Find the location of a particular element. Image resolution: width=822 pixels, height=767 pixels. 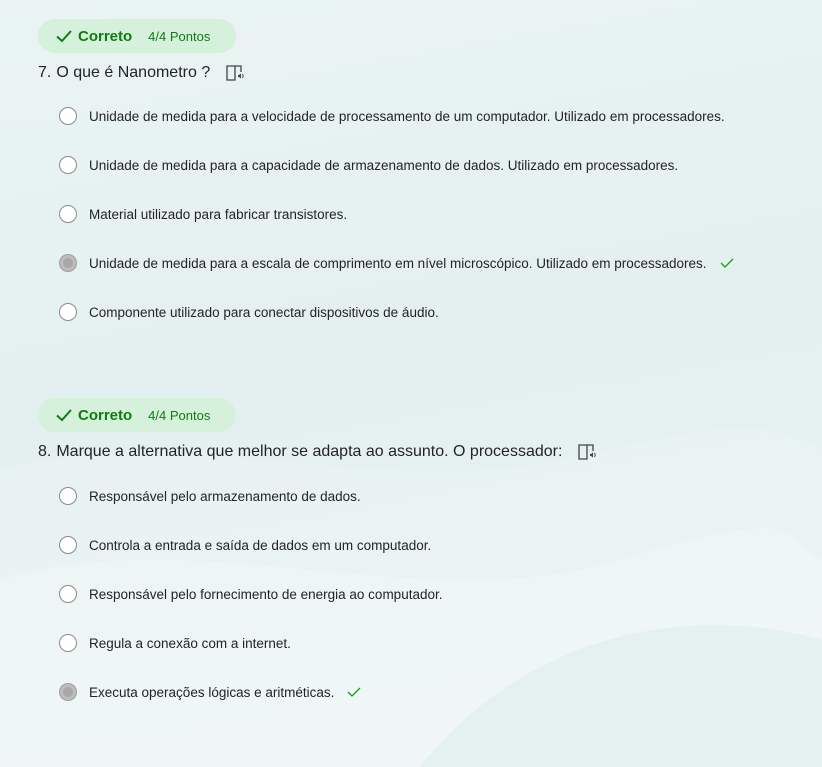

question-title: 7. O que é Nanometro ? is located at coordinates (142, 73).